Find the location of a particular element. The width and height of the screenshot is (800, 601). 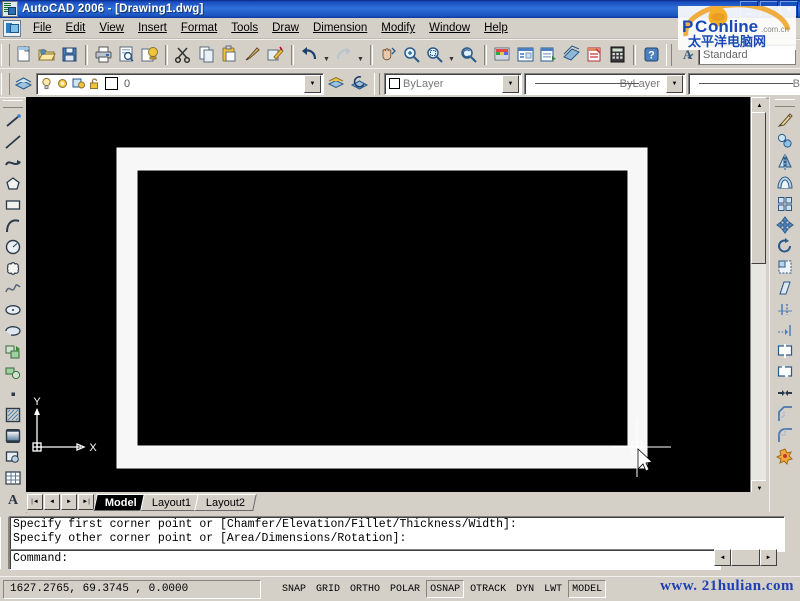

polygon-tool is located at coordinates (13, 183).